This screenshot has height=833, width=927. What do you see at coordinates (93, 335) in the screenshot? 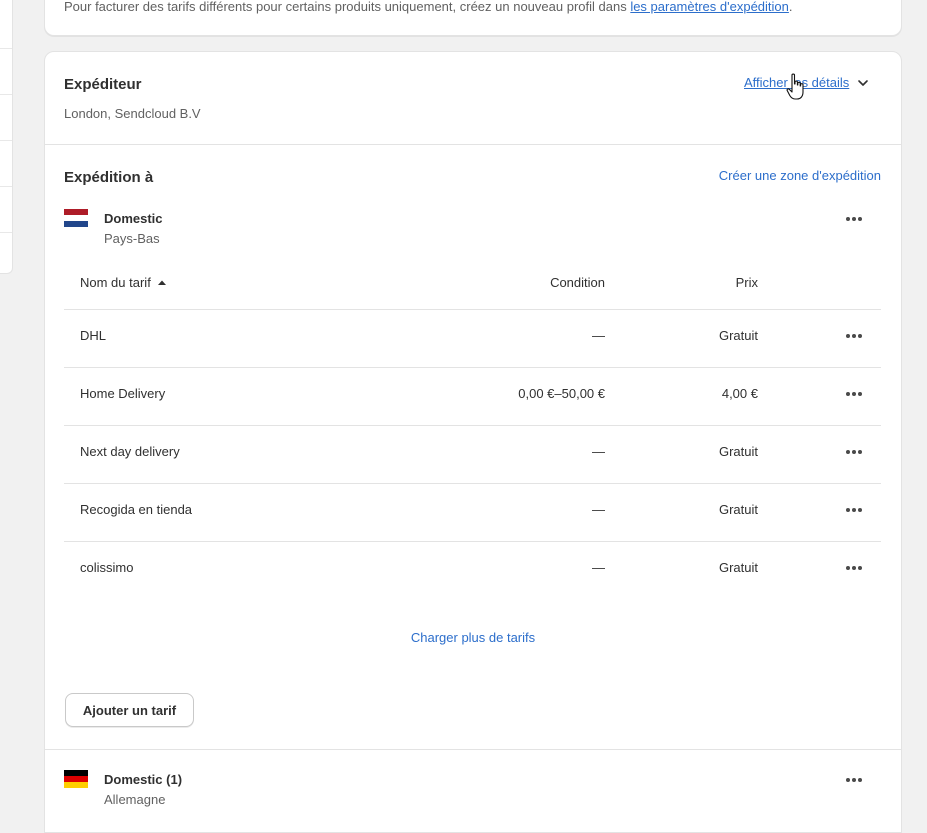
I see `rate-name: DHL` at bounding box center [93, 335].